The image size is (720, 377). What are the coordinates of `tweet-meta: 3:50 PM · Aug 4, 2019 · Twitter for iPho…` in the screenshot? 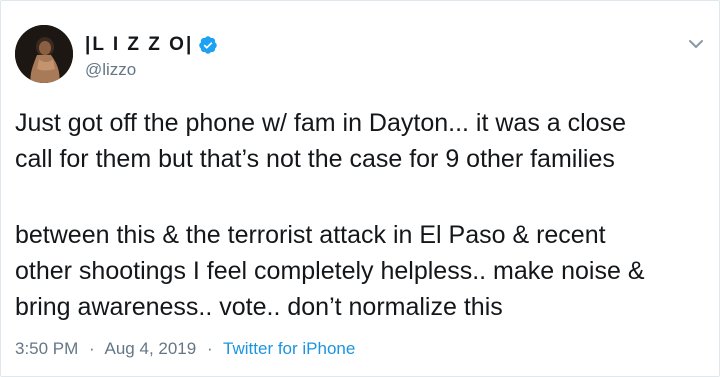 It's located at (185, 349).